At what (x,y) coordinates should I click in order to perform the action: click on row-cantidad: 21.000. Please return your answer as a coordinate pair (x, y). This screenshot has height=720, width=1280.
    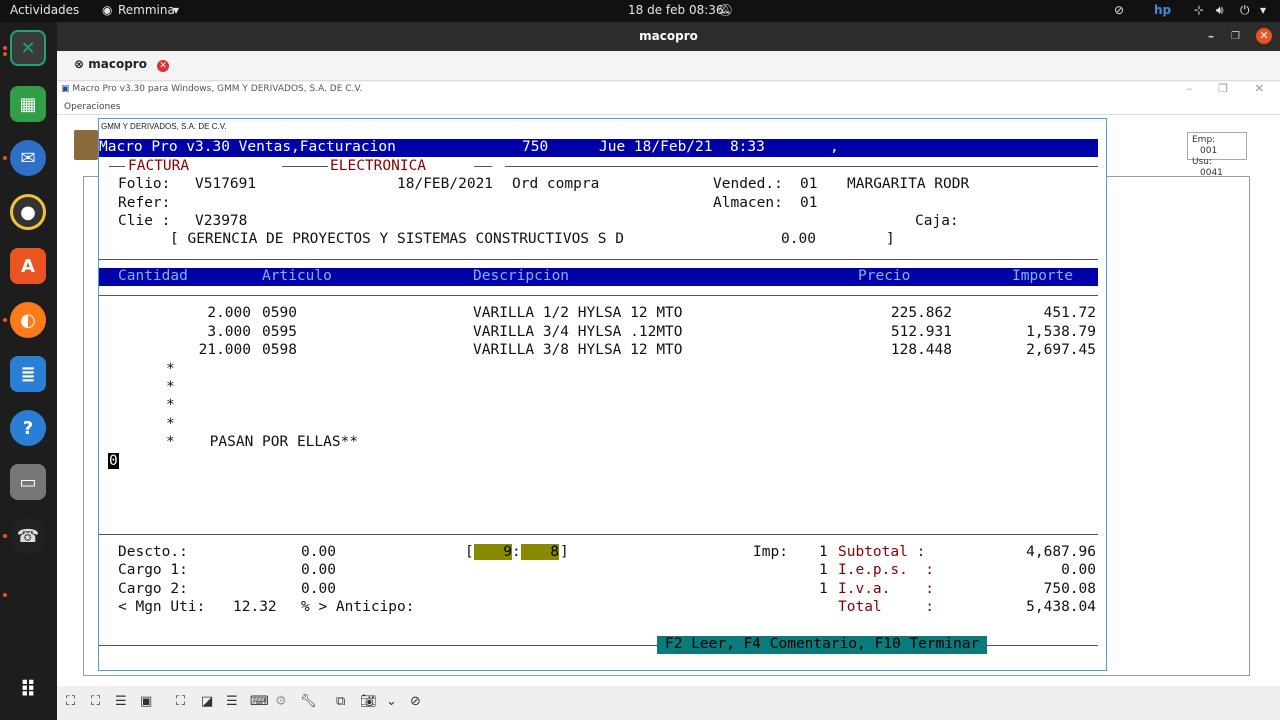
    Looking at the image, I should click on (224, 350).